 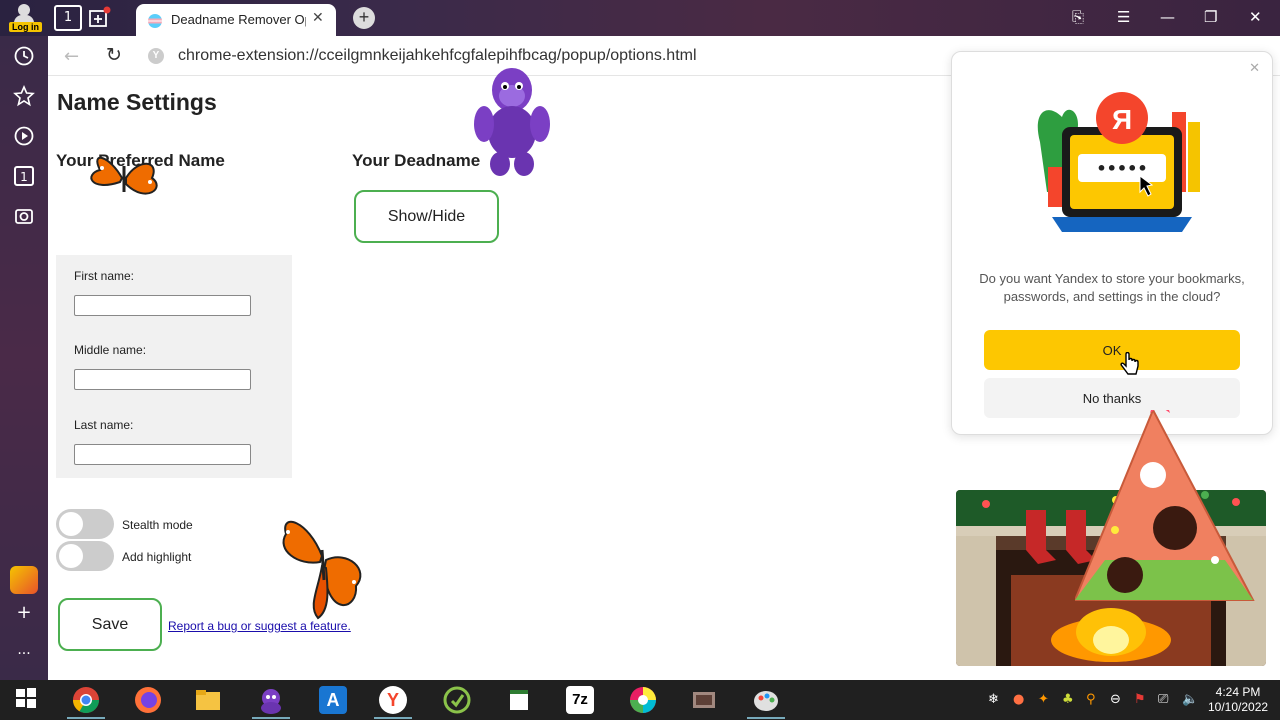 What do you see at coordinates (155, 21) in the screenshot?
I see `trans-flag-icon` at bounding box center [155, 21].